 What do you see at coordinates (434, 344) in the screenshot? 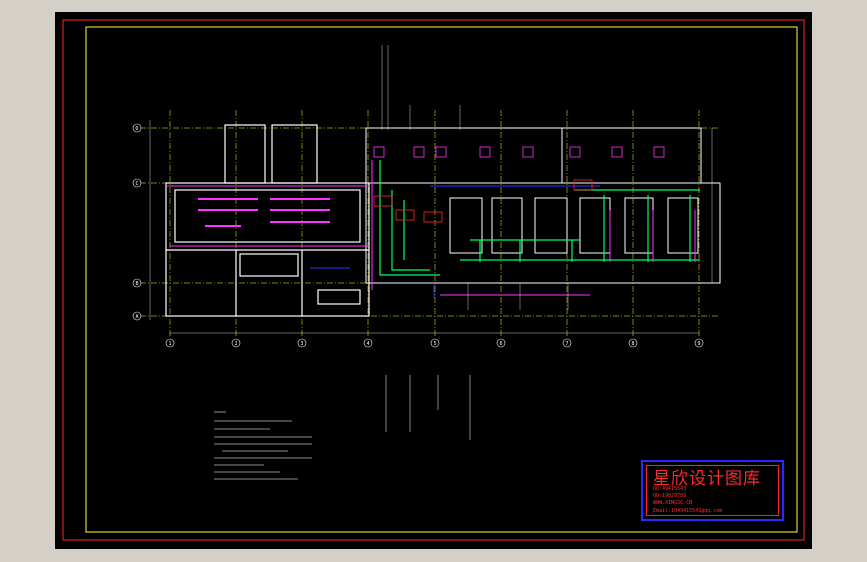
I see `grid-col-label: 5` at bounding box center [434, 344].